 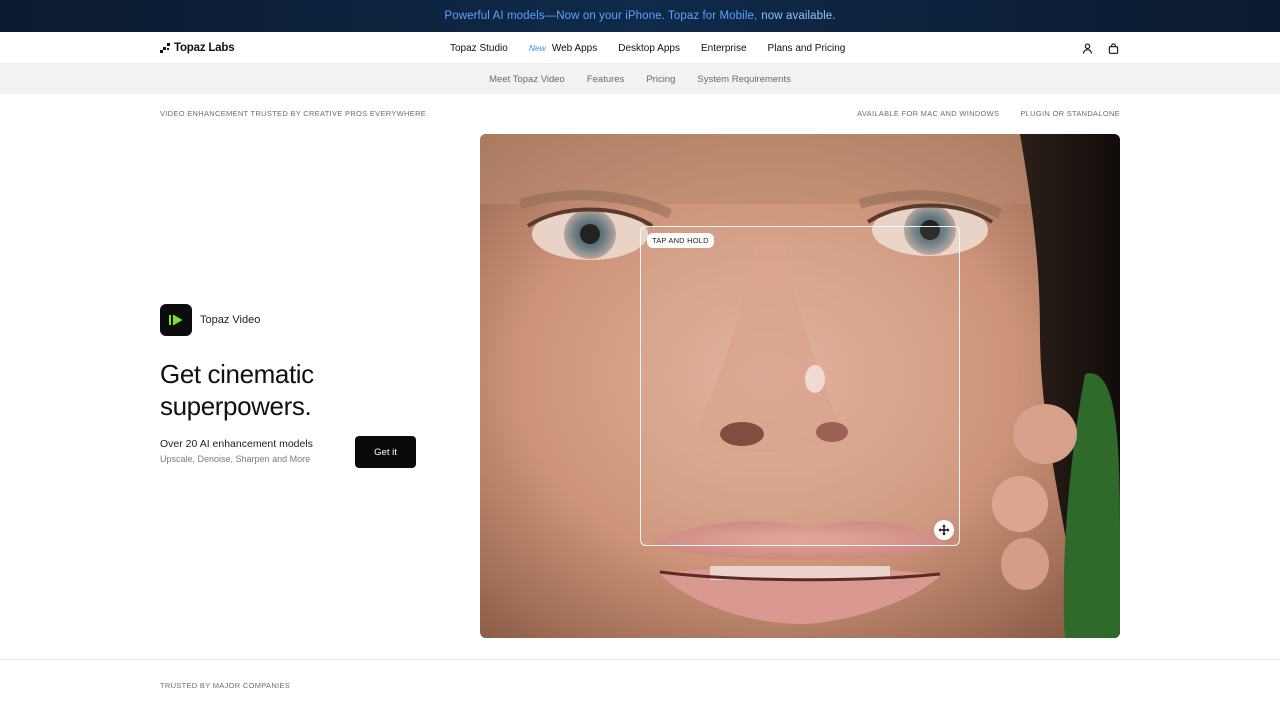 I want to click on subnav-meet-topaz-video: Meet Topaz Video, so click(x=527, y=79).